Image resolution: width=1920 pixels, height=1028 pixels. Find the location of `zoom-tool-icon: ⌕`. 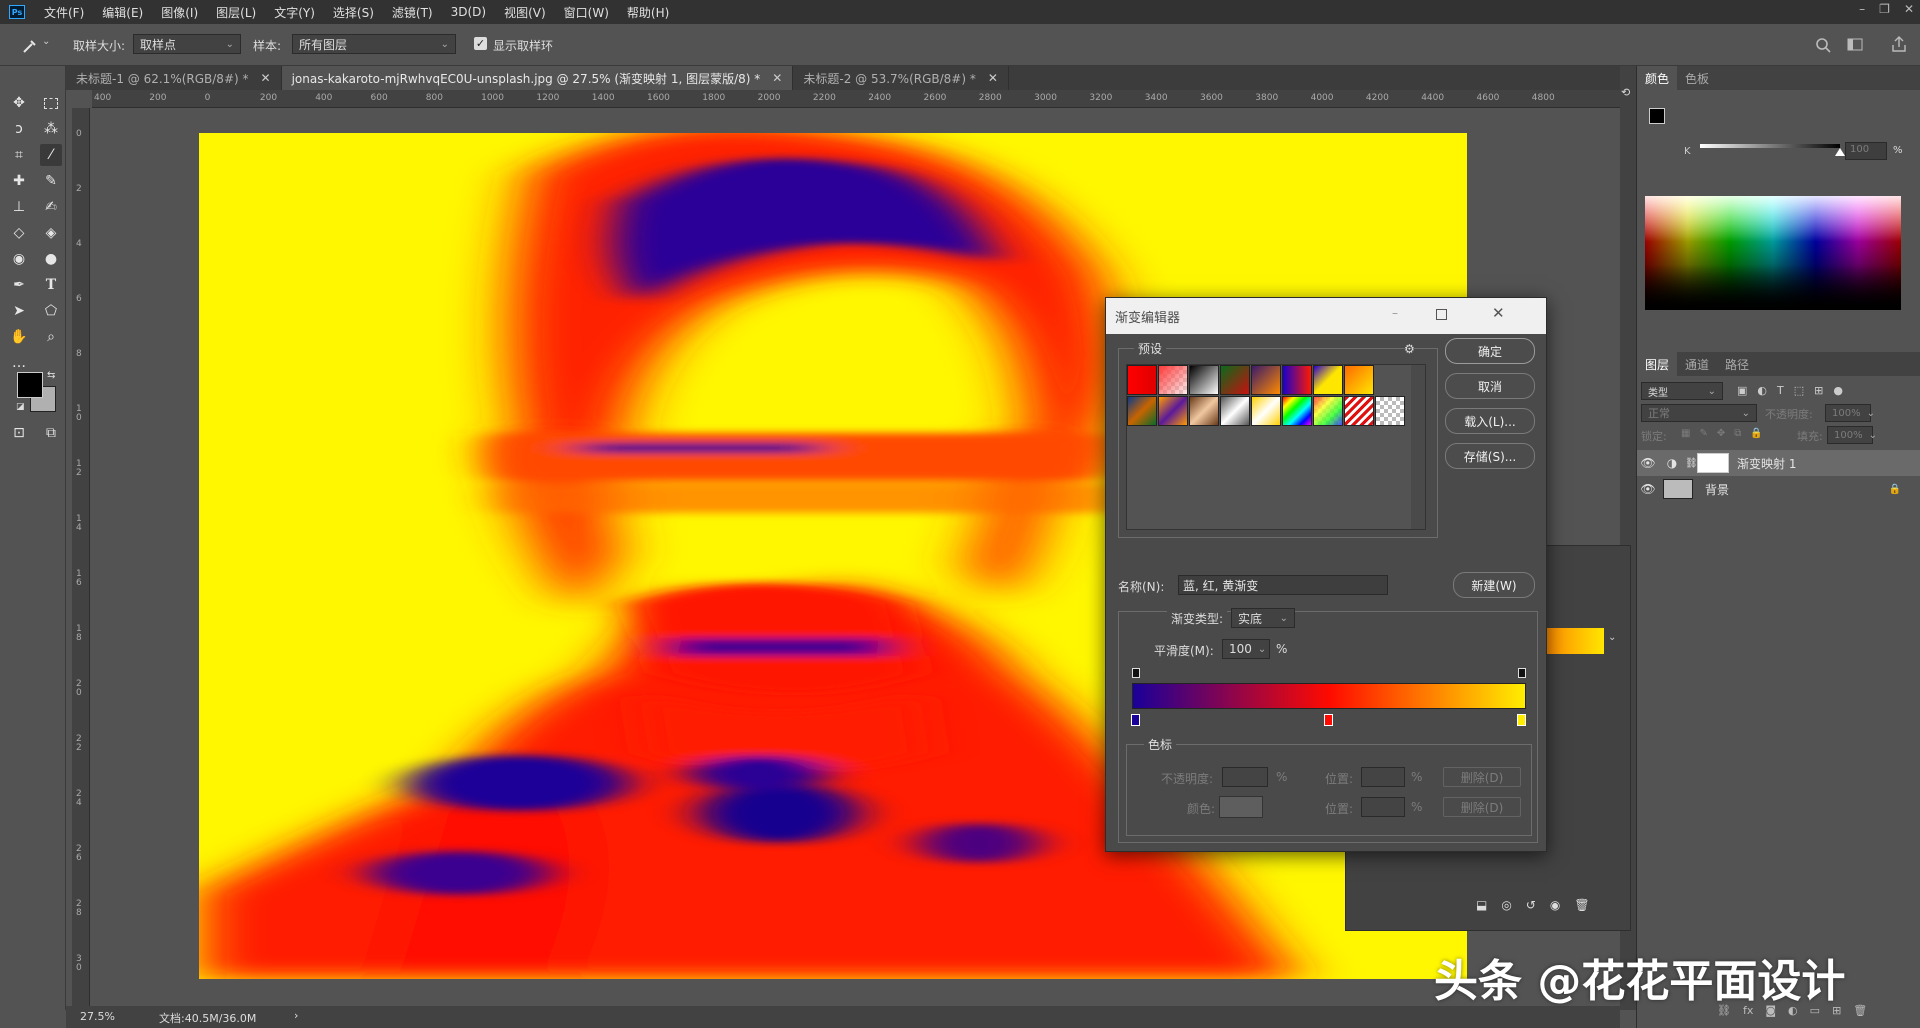

zoom-tool-icon: ⌕ is located at coordinates (51, 337).